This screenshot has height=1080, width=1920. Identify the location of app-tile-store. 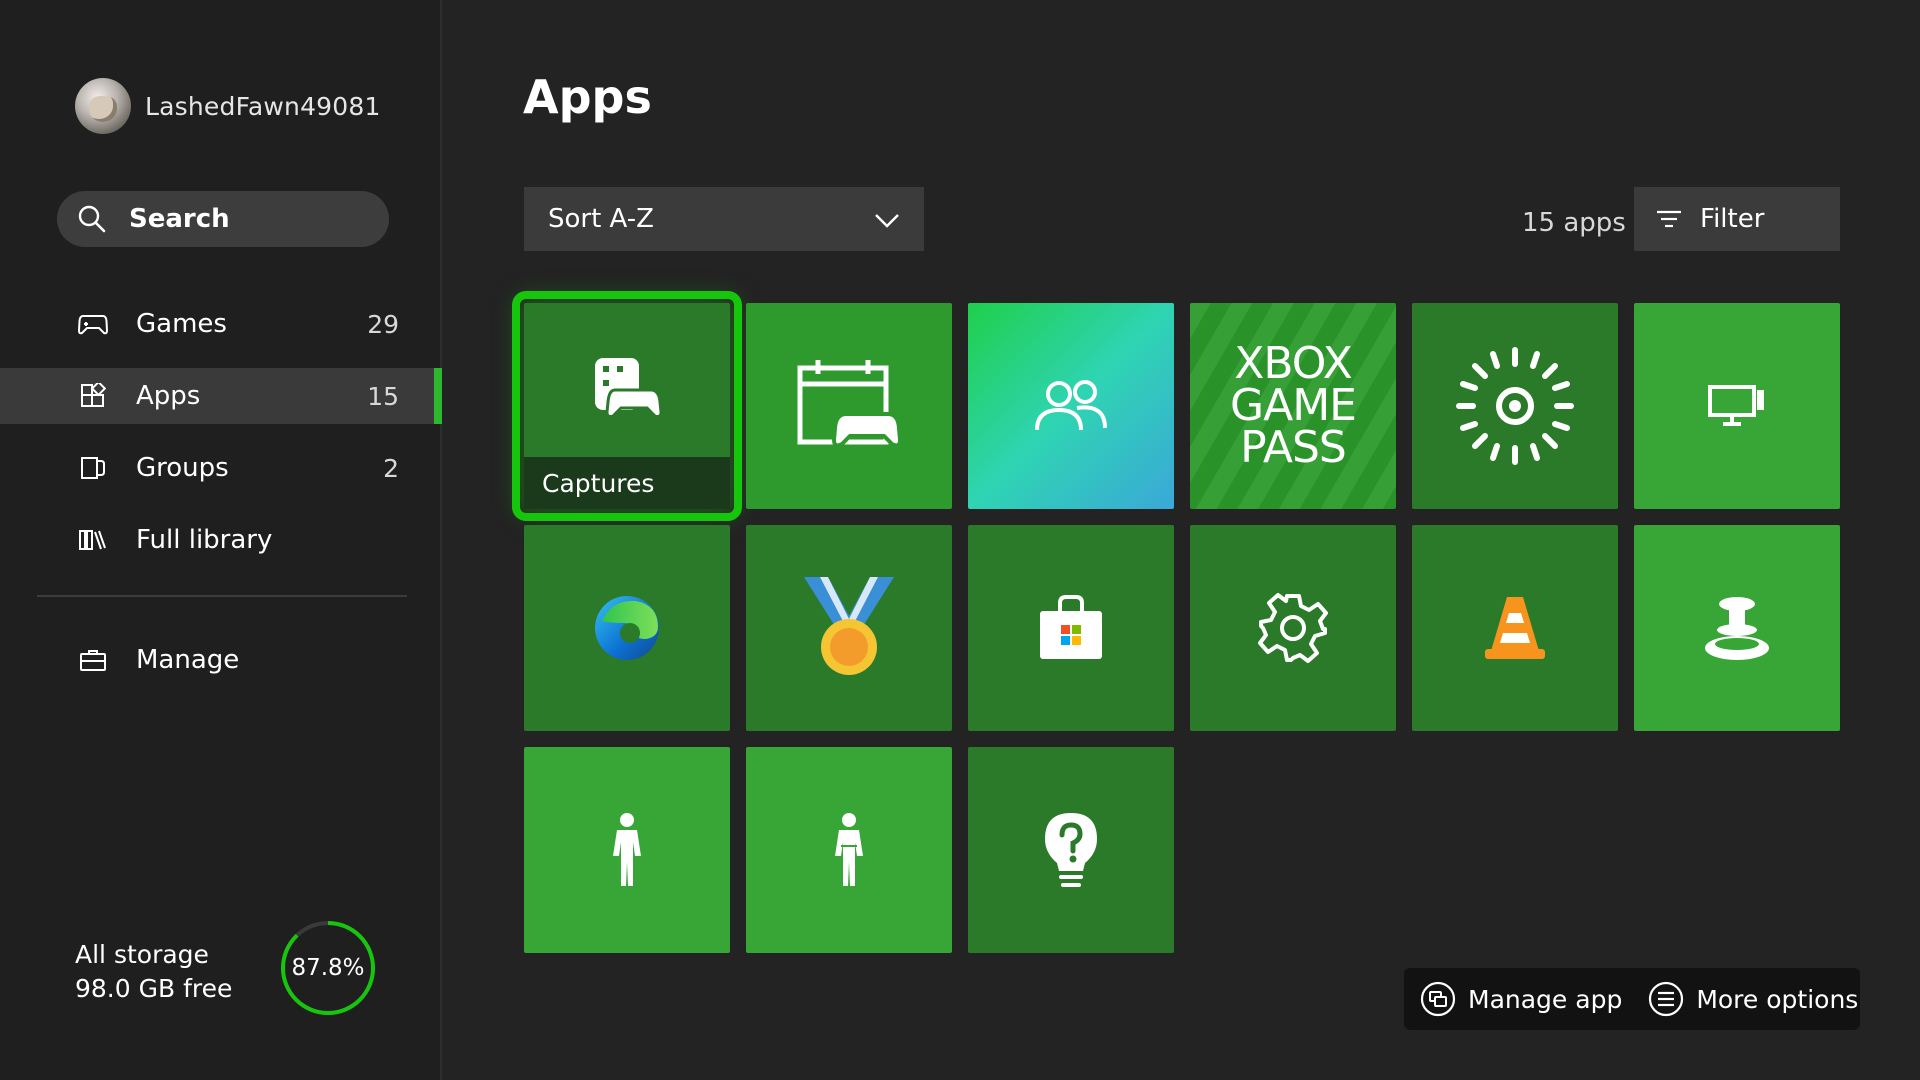
(1071, 628).